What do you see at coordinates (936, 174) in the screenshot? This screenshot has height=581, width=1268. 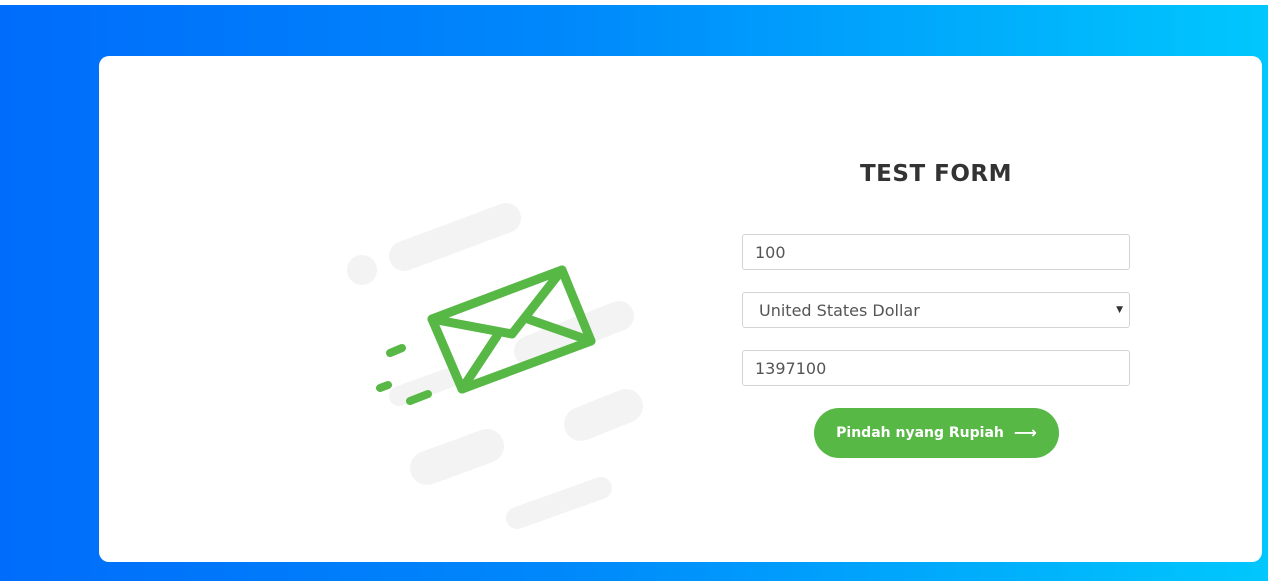 I see `form-title: TEST FORM` at bounding box center [936, 174].